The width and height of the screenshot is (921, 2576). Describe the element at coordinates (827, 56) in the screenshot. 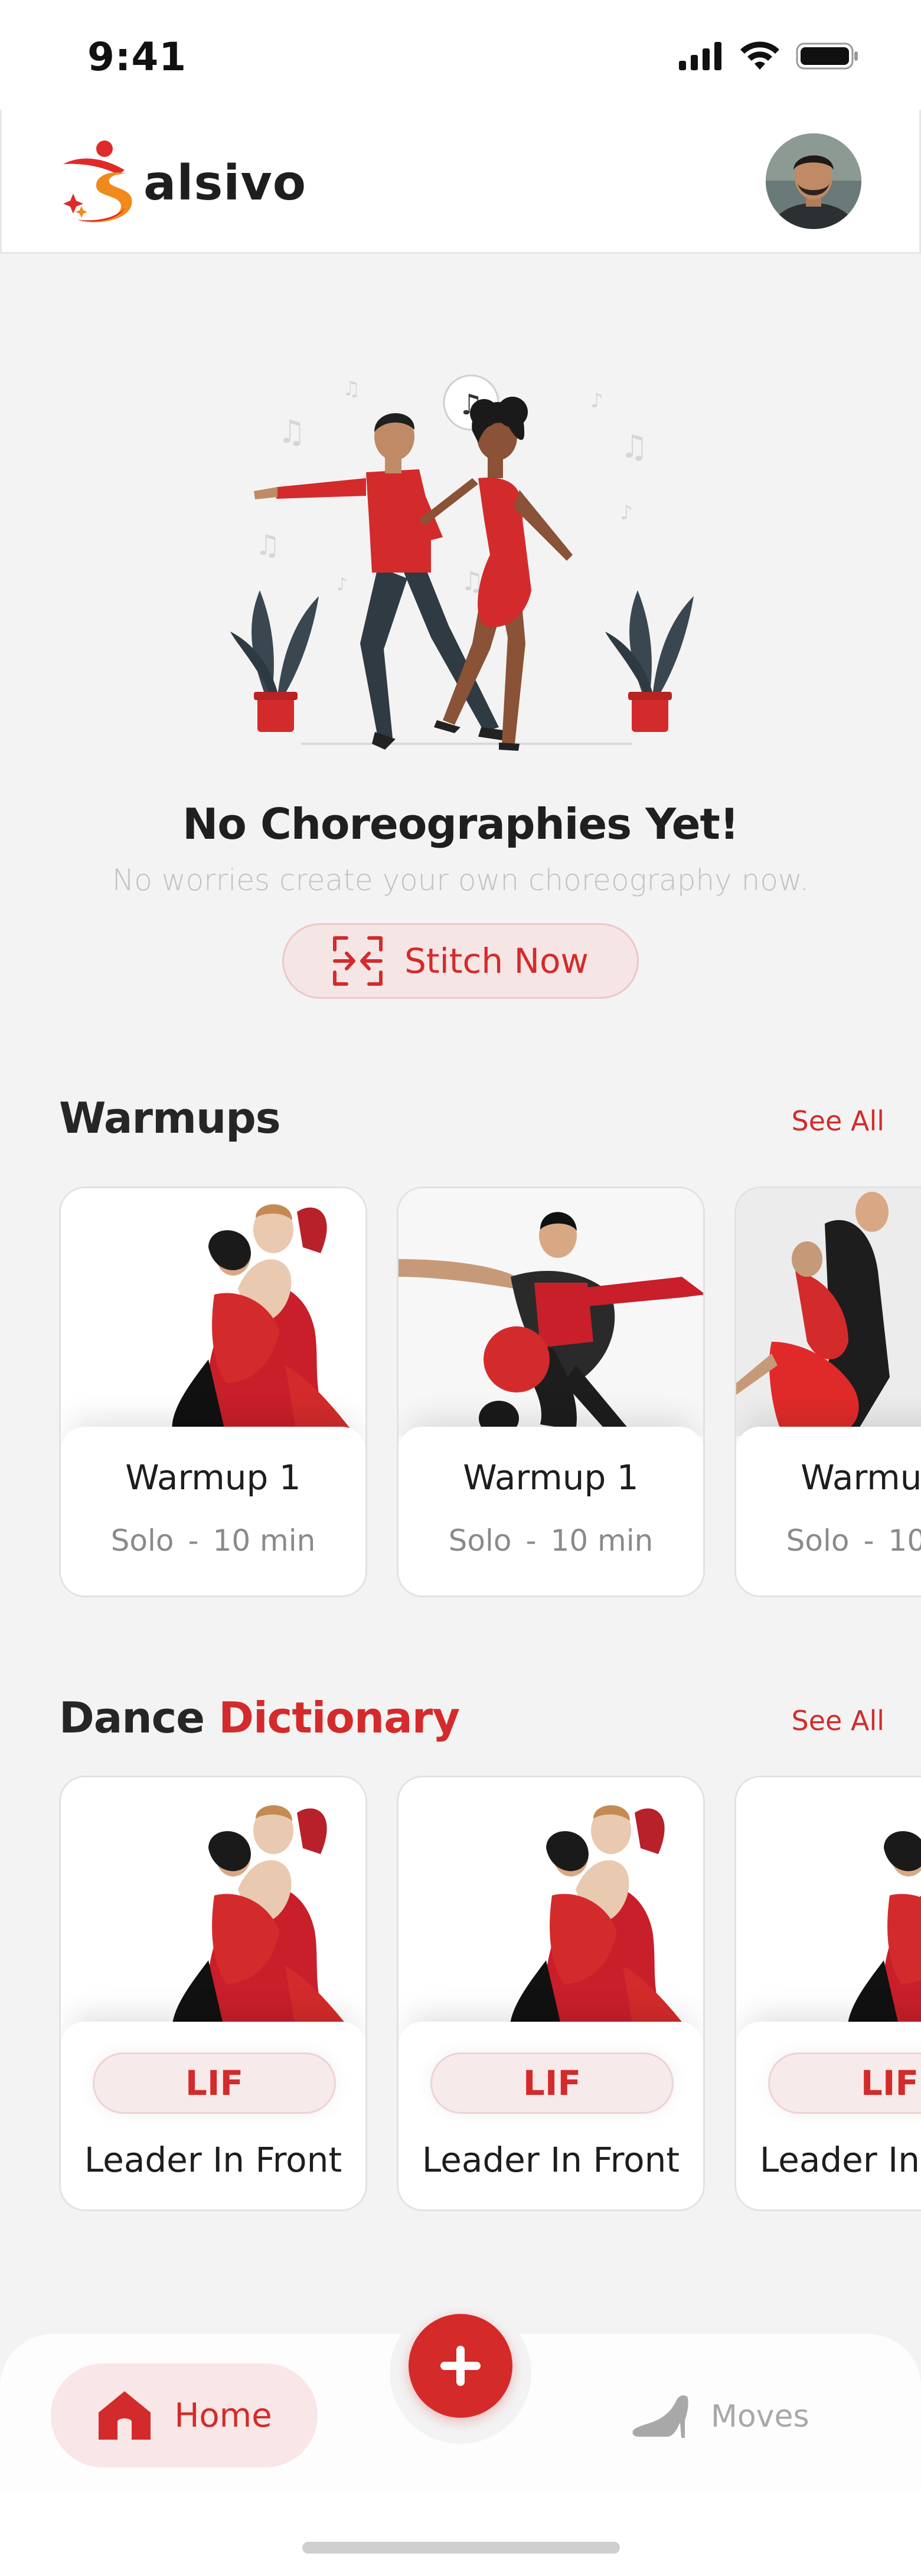

I see `battery-icon` at that location.